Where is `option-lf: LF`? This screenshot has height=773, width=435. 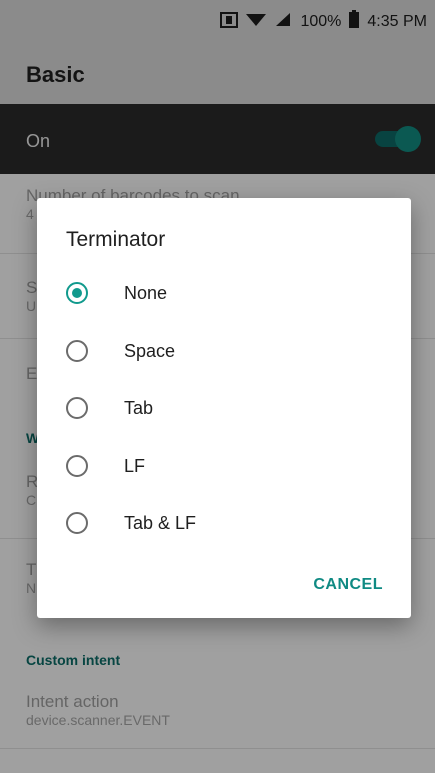
option-lf: LF is located at coordinates (105, 466).